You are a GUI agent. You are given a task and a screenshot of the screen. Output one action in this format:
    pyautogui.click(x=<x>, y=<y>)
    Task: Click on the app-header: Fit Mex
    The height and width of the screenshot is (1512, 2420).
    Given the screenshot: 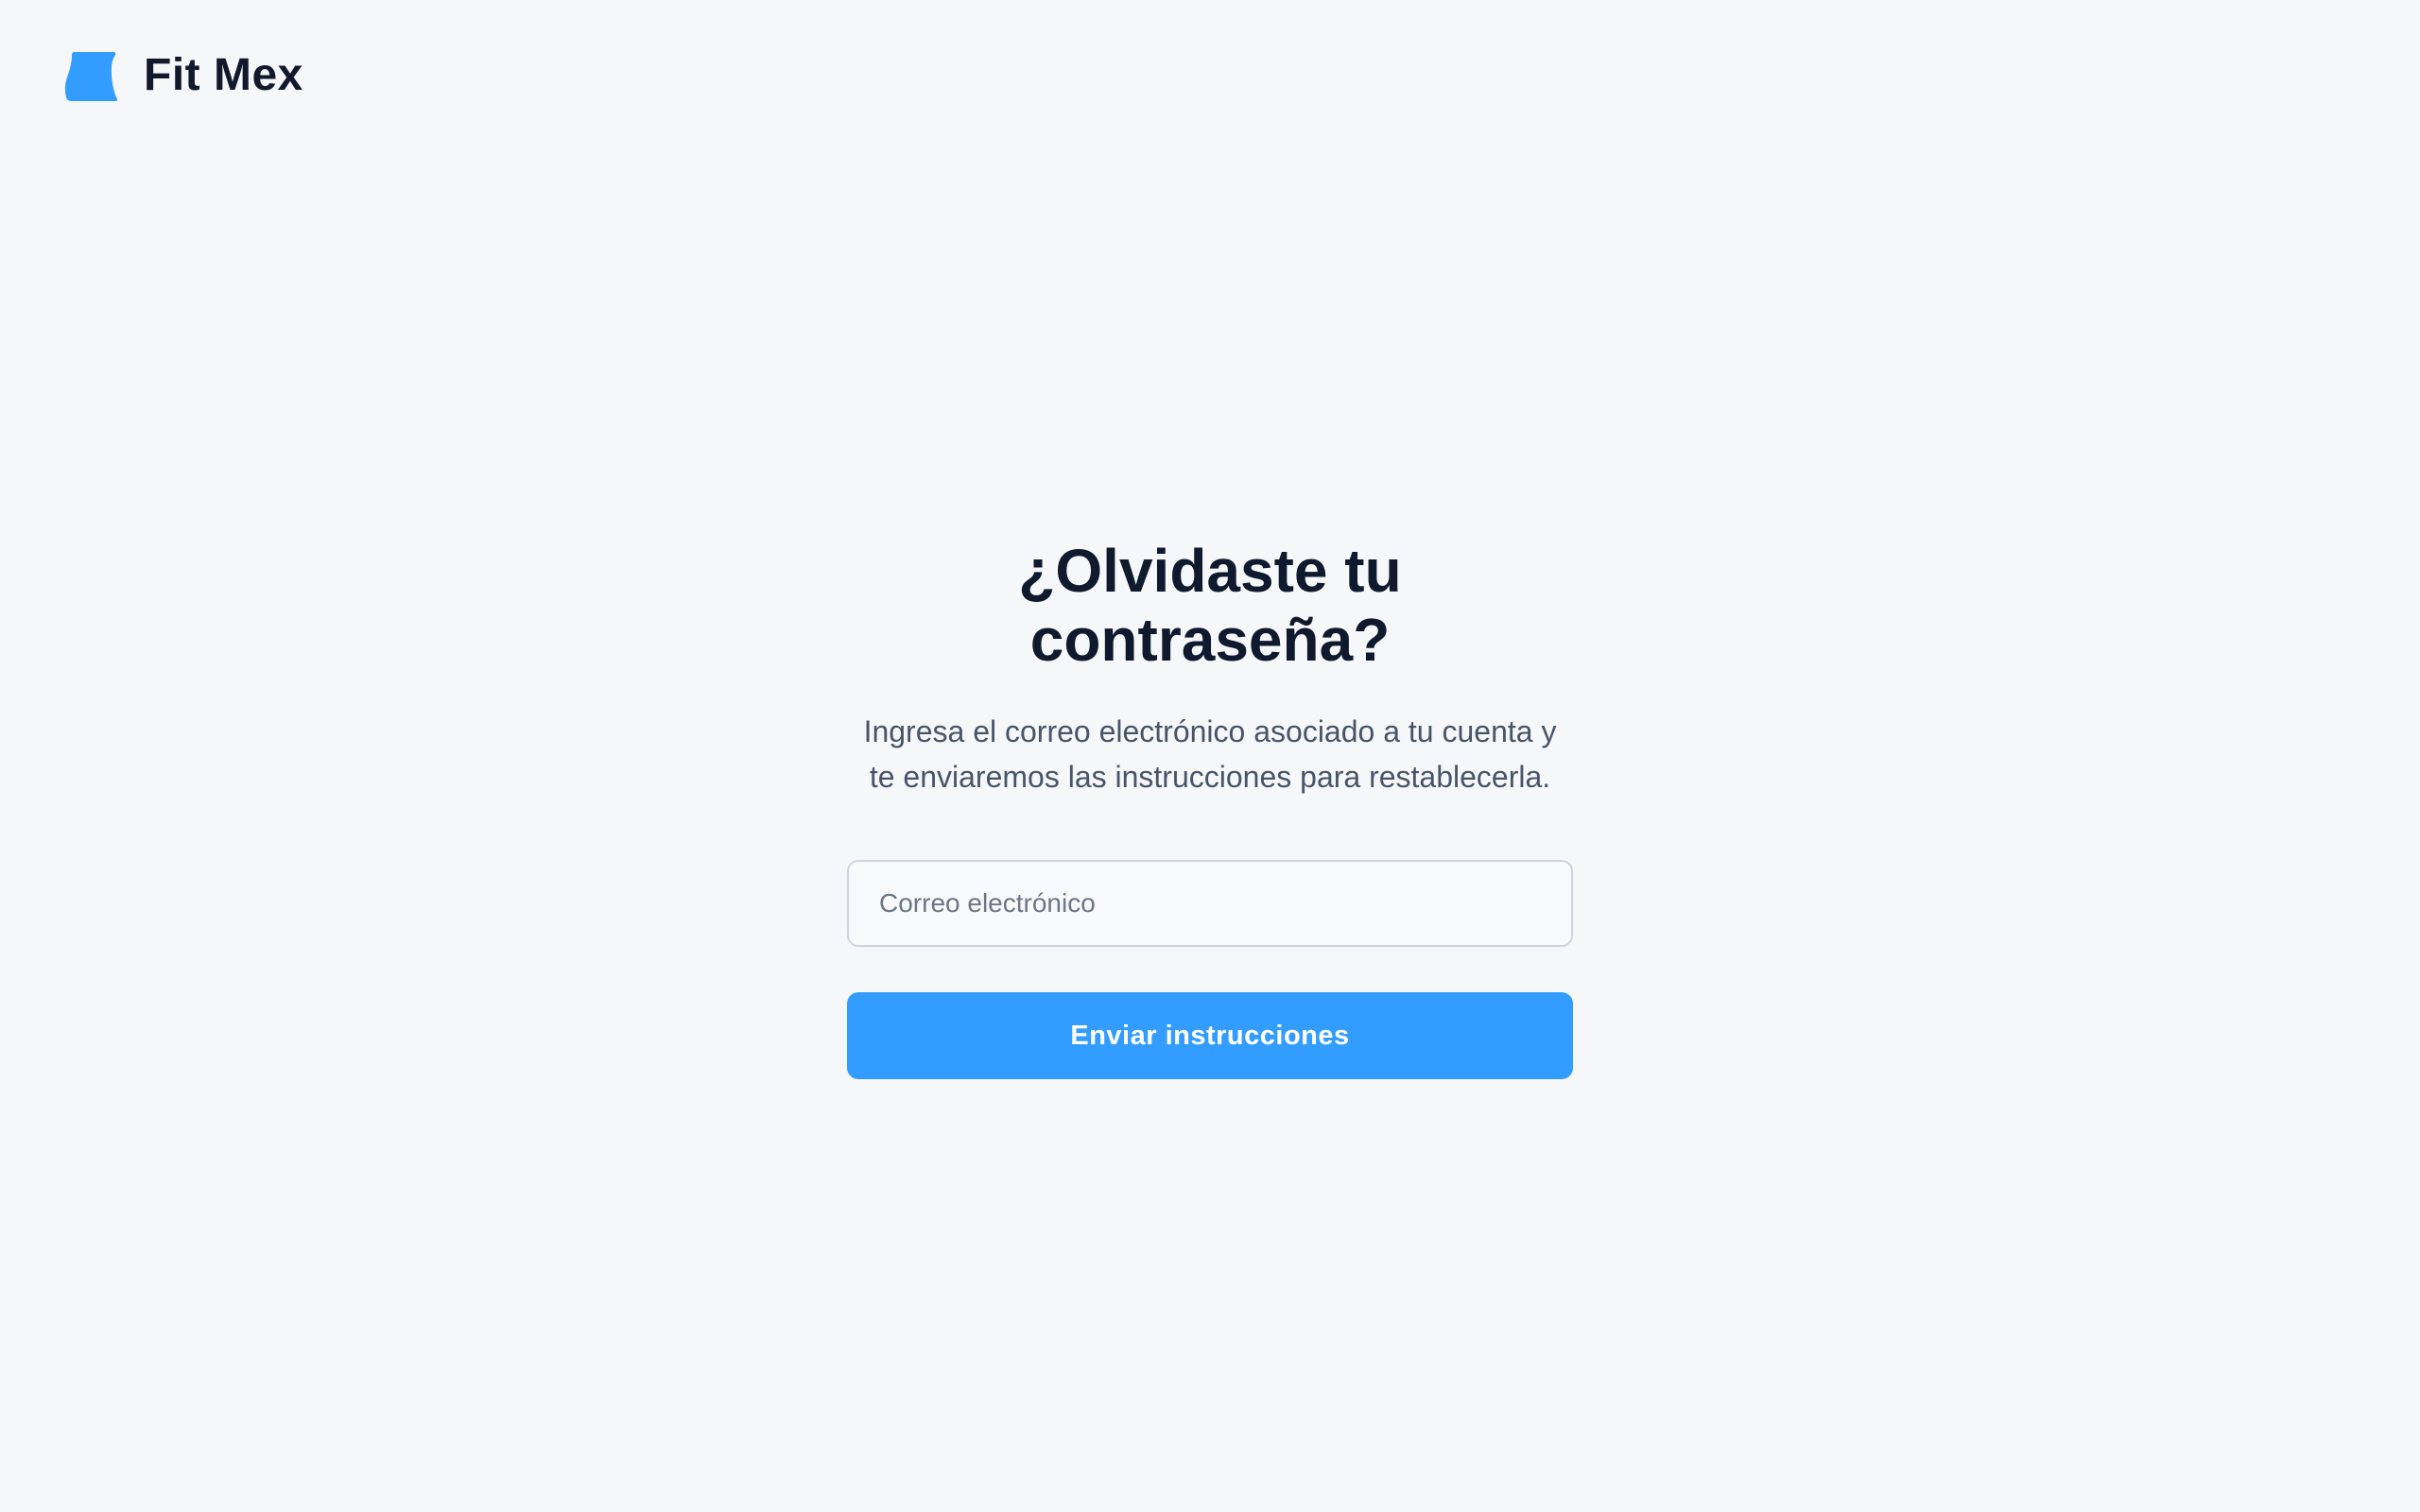 What is the action you would take?
    pyautogui.click(x=183, y=75)
    